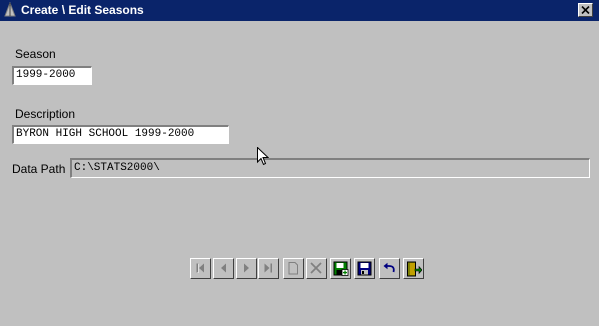 This screenshot has height=326, width=599. I want to click on description-input: BYRON HIGH SCHOOL 1999-2000, so click(120, 134).